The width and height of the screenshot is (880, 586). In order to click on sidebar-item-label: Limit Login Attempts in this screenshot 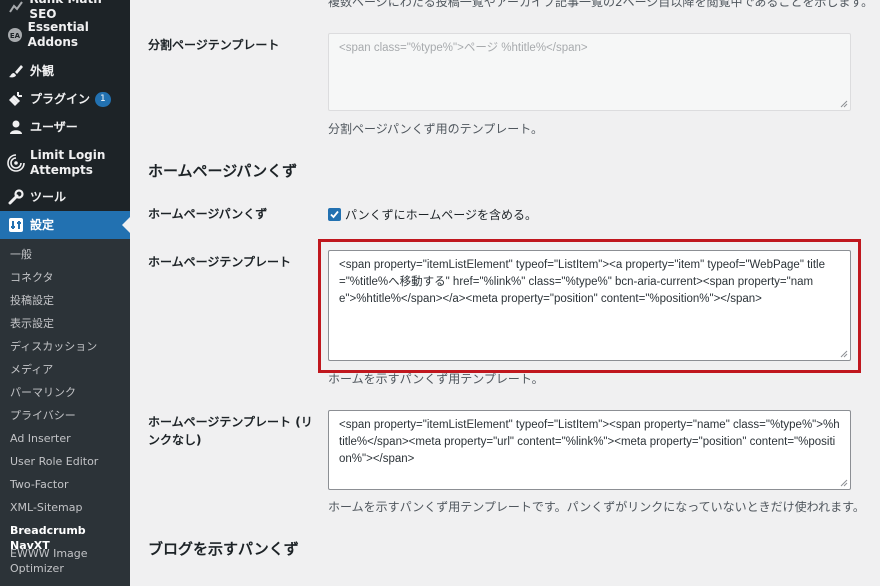, I will do `click(68, 162)`.